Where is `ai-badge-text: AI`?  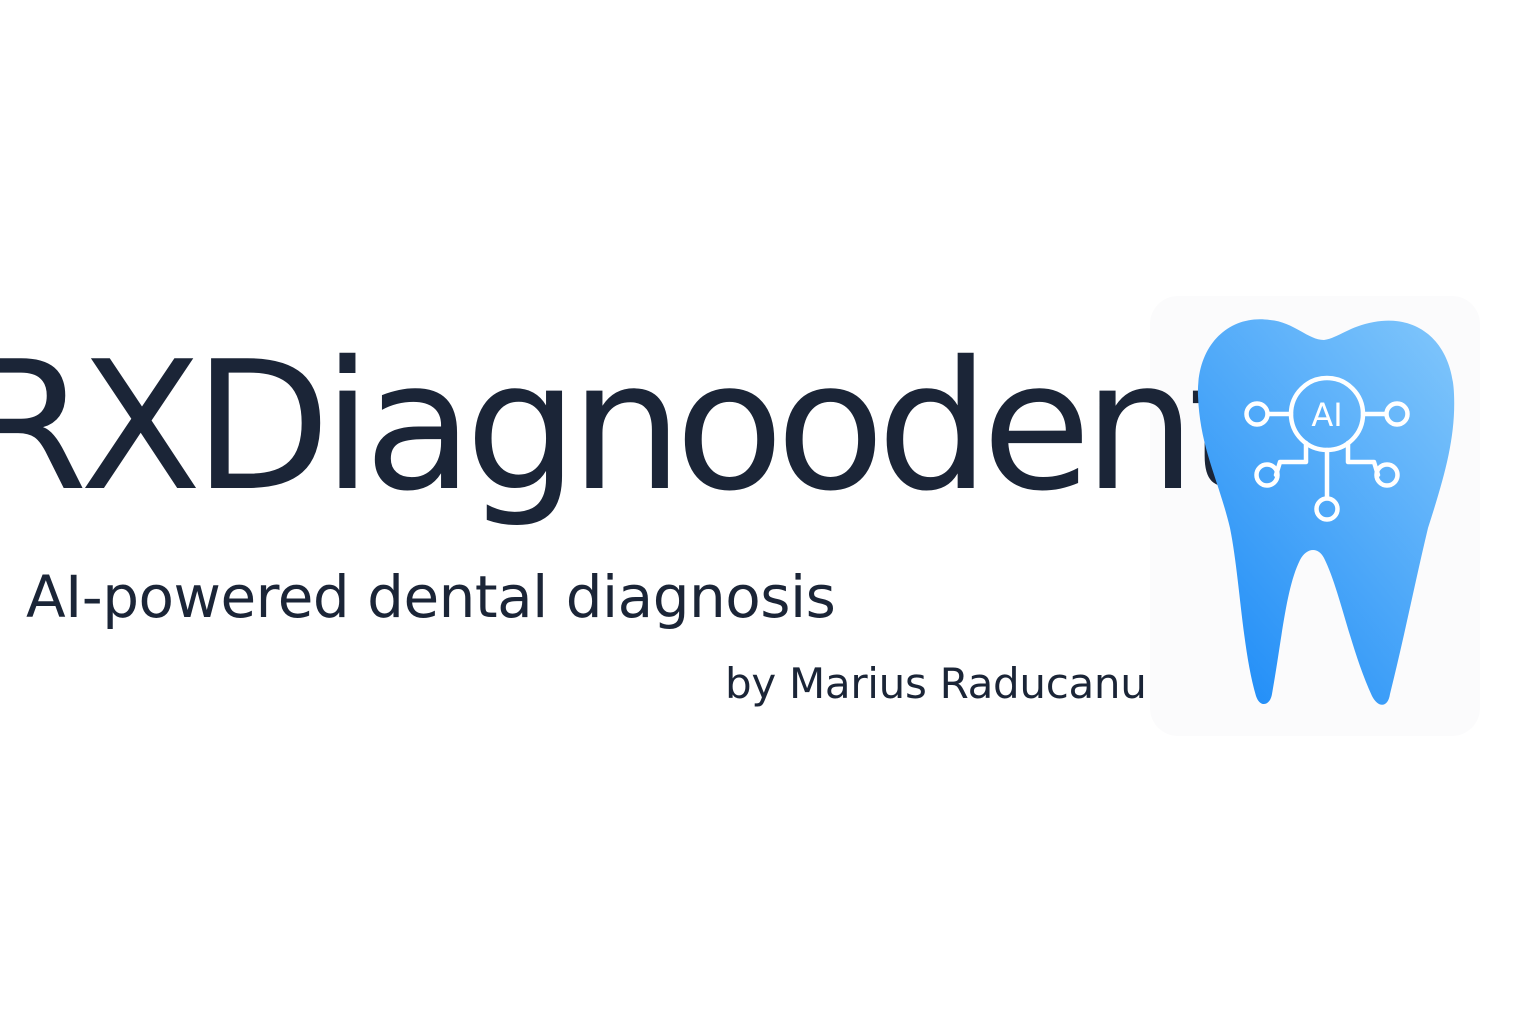 ai-badge-text: AI is located at coordinates (1326, 415).